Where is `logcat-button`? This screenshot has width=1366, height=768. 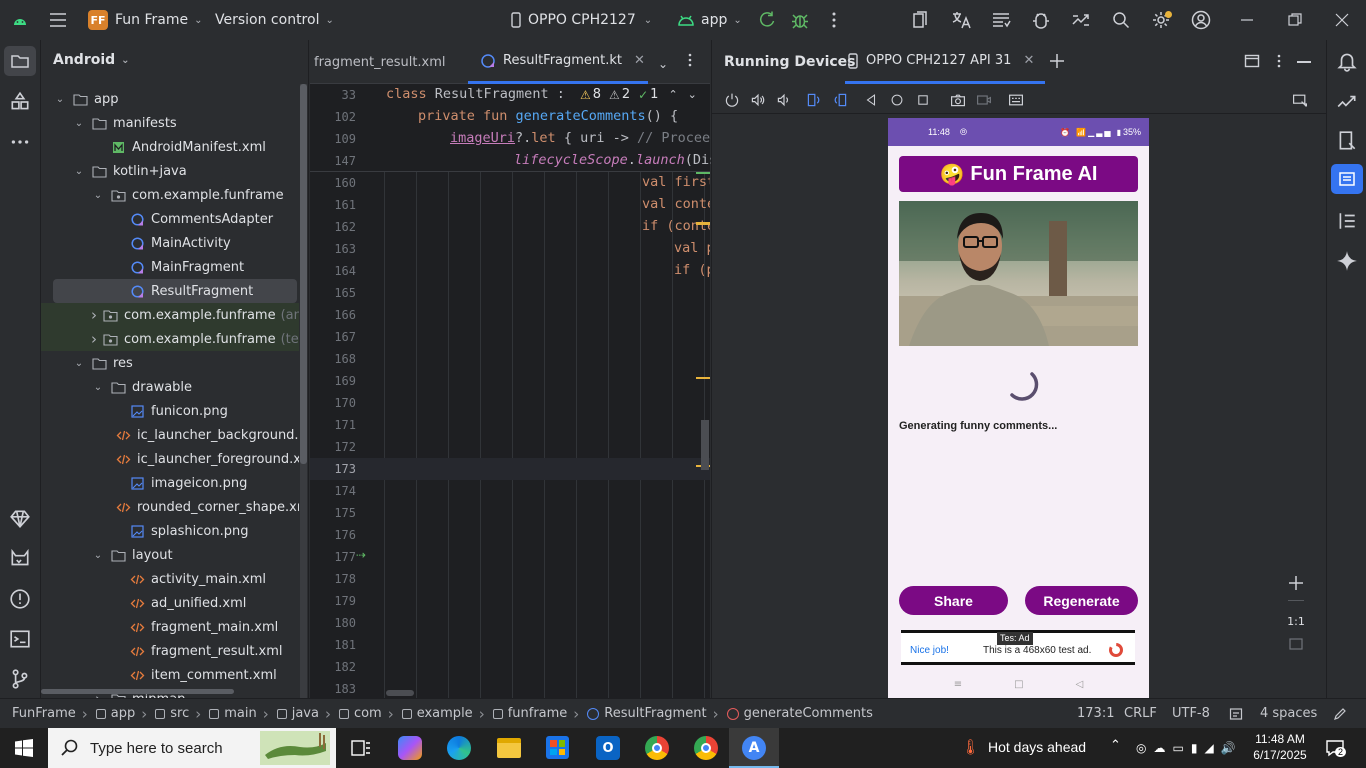 logcat-button is located at coordinates (1001, 20).